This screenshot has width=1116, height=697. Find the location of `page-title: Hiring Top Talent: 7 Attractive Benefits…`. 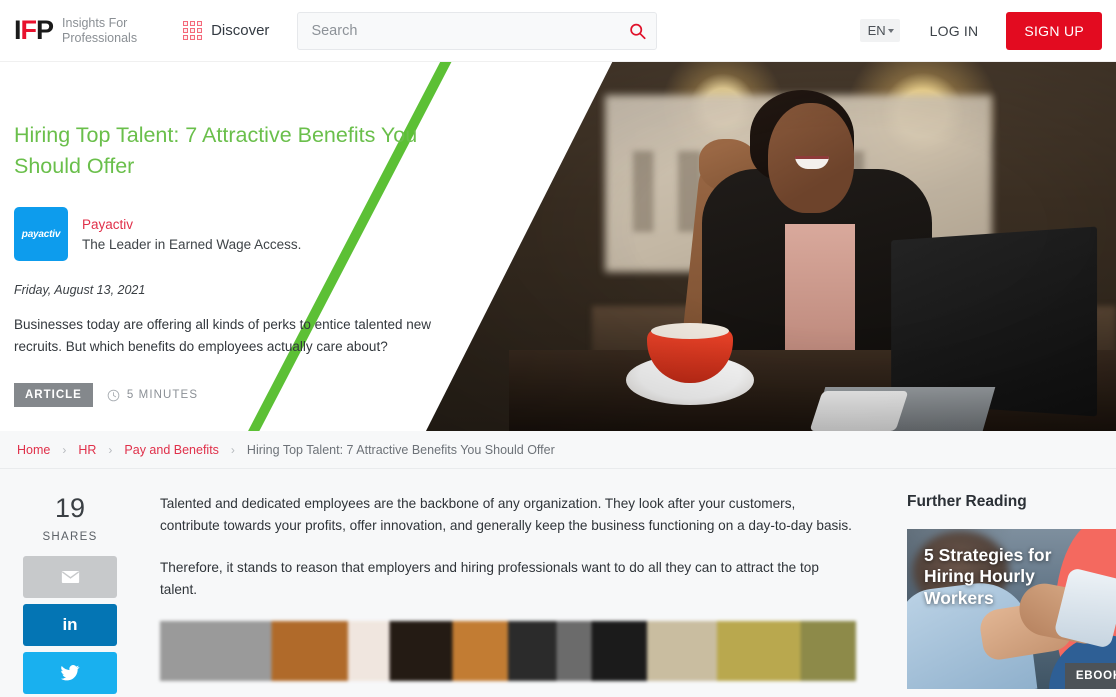

page-title: Hiring Top Talent: 7 Attractive Benefits… is located at coordinates (224, 150).